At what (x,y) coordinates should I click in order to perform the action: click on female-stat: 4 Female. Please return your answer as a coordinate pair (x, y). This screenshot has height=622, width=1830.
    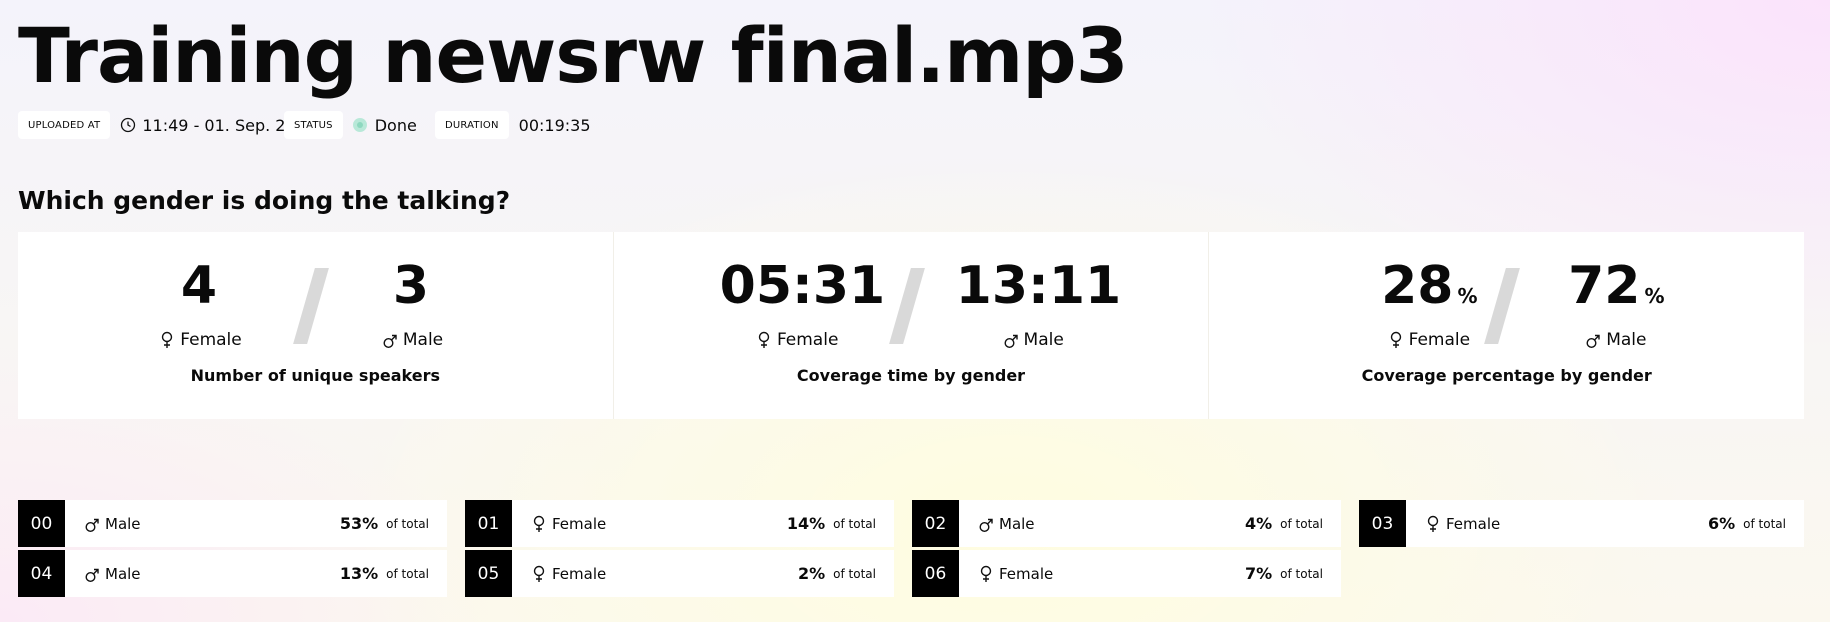
    Looking at the image, I should click on (201, 303).